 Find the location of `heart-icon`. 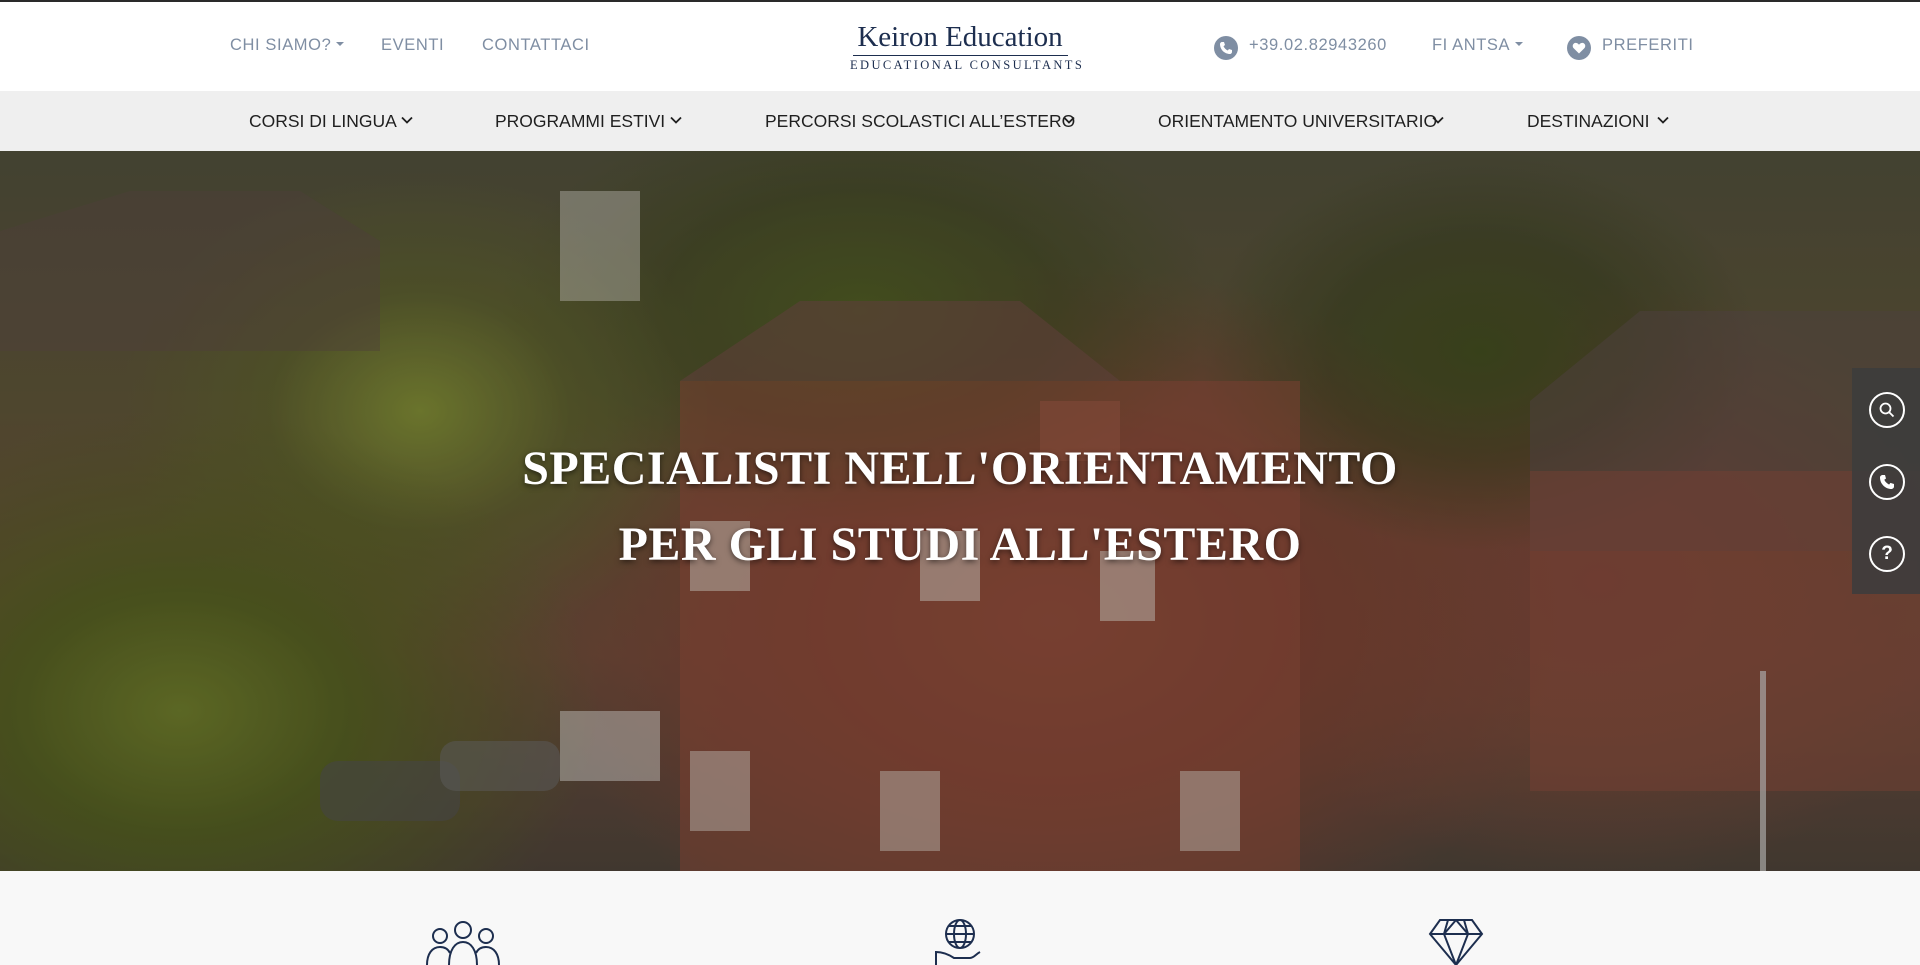

heart-icon is located at coordinates (1579, 48).